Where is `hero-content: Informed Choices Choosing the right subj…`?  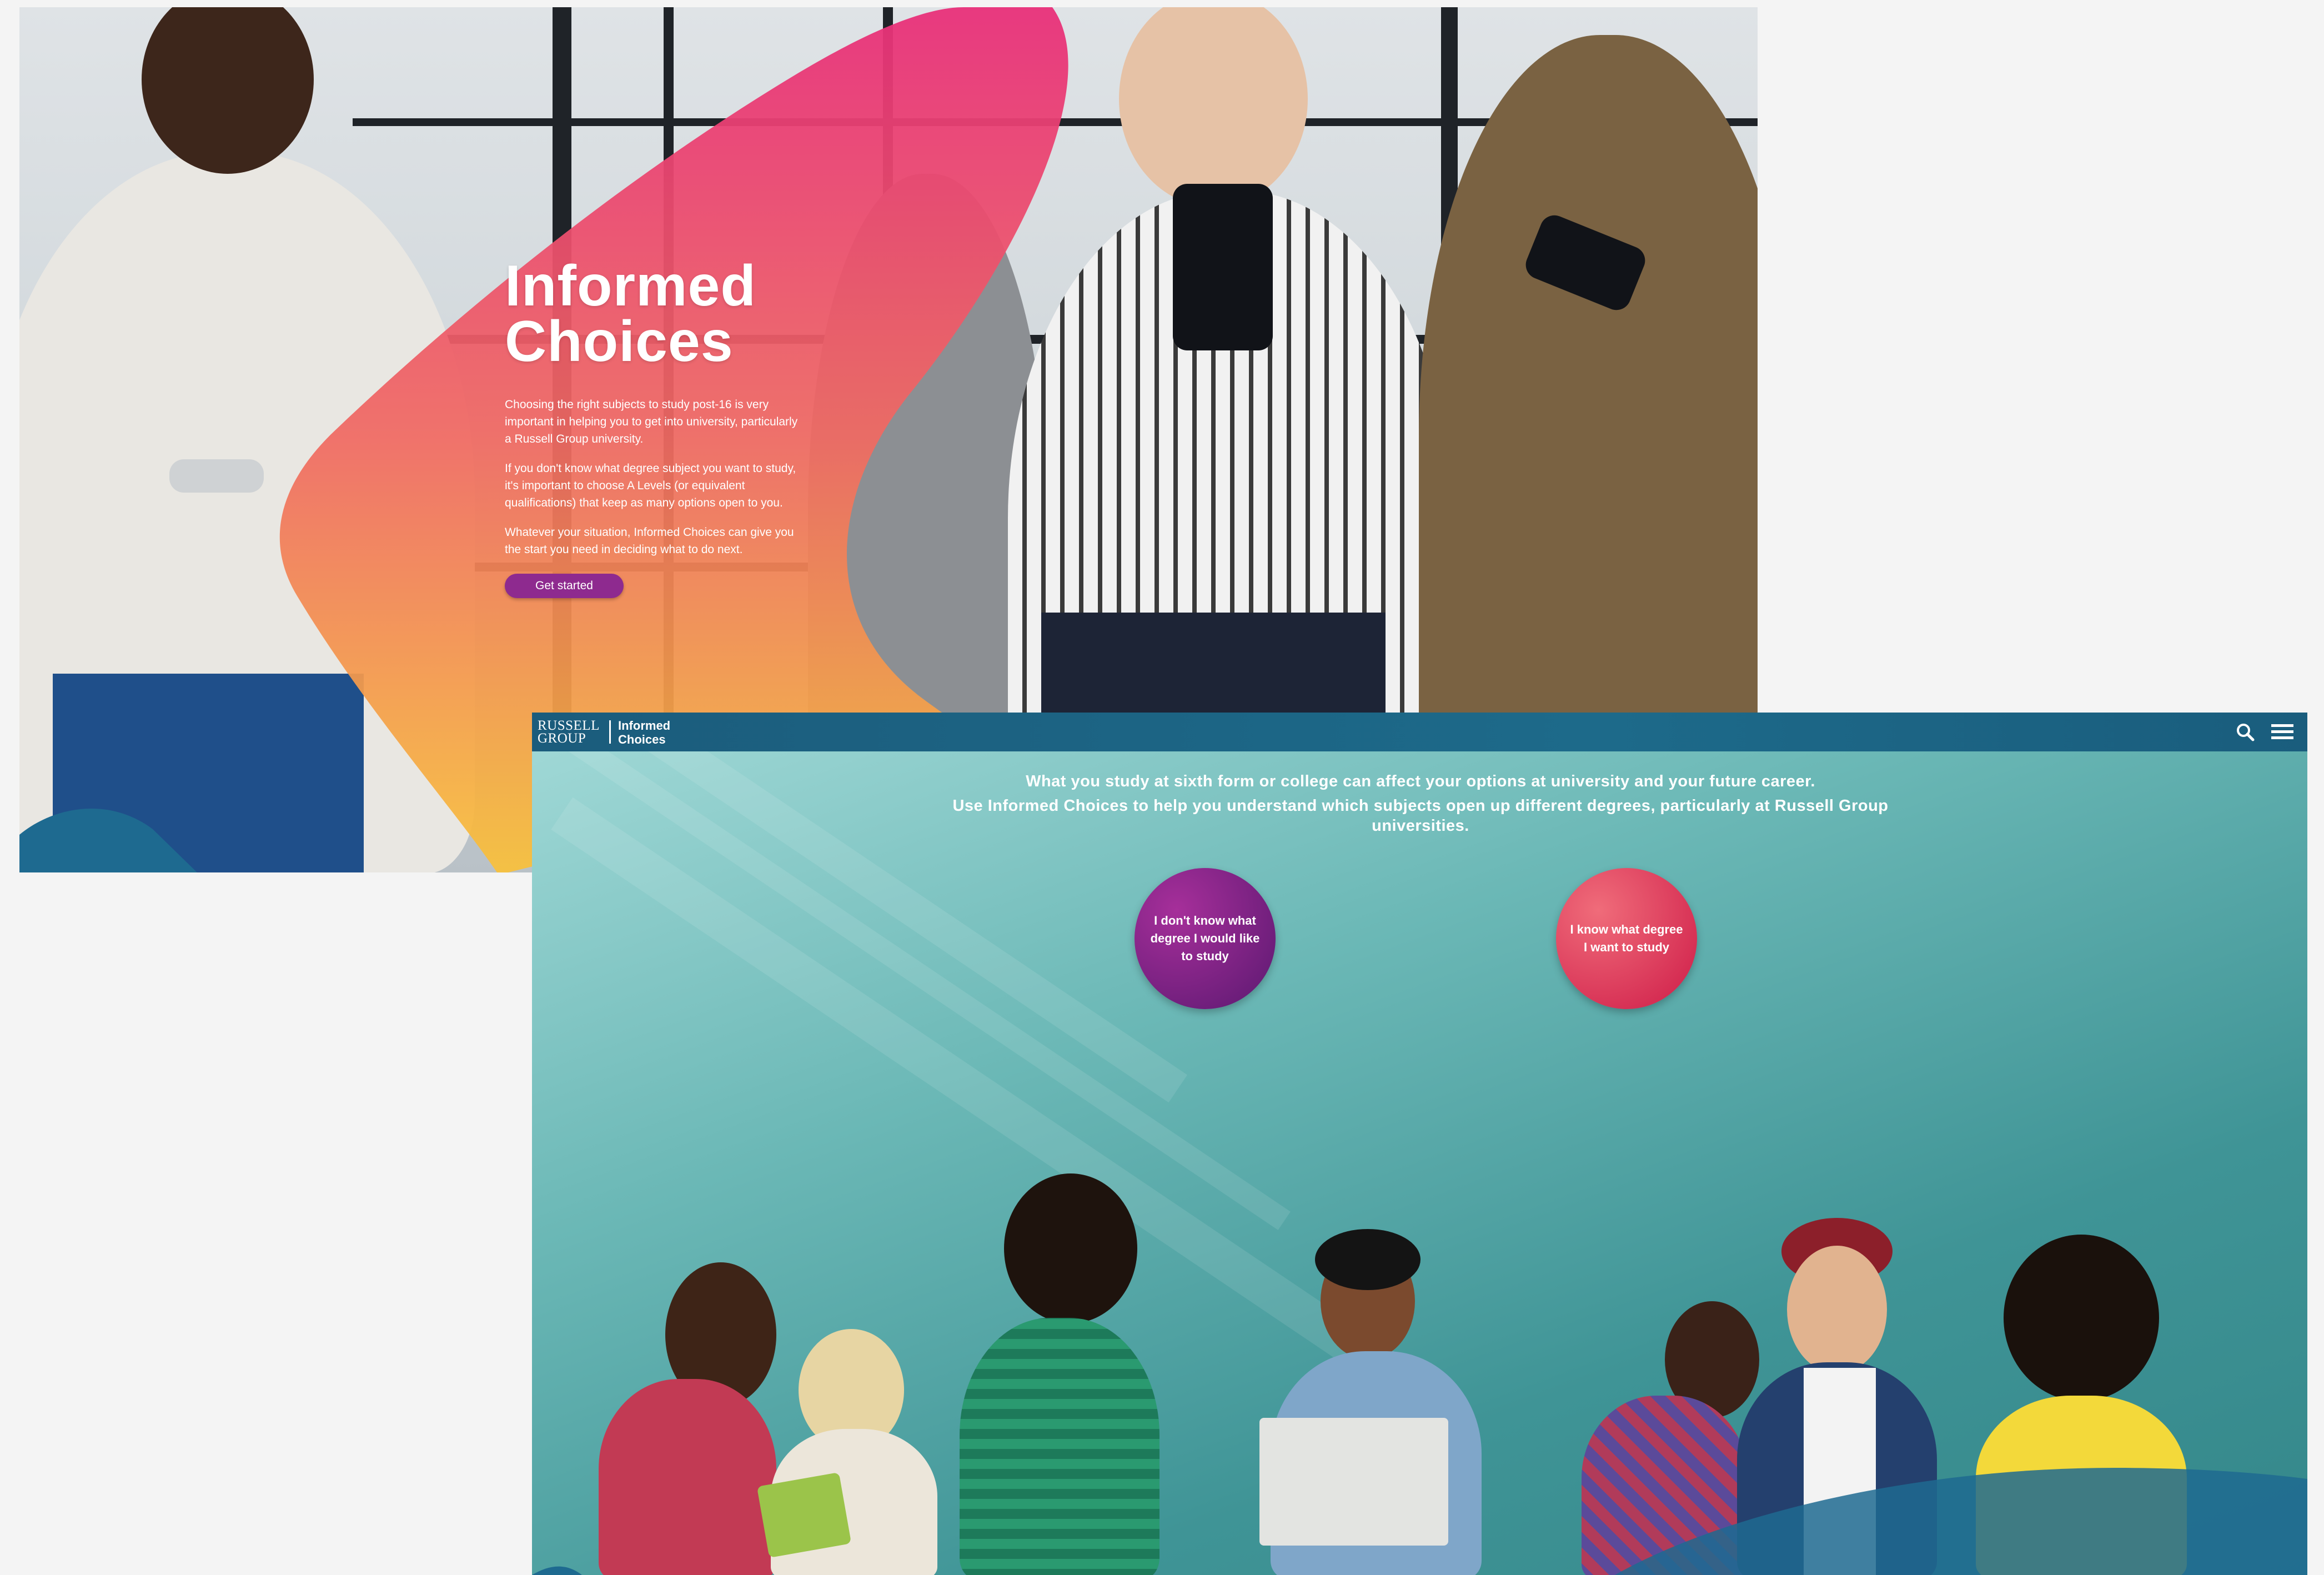
hero-content: Informed Choices Choosing the right subj… is located at coordinates (655, 426).